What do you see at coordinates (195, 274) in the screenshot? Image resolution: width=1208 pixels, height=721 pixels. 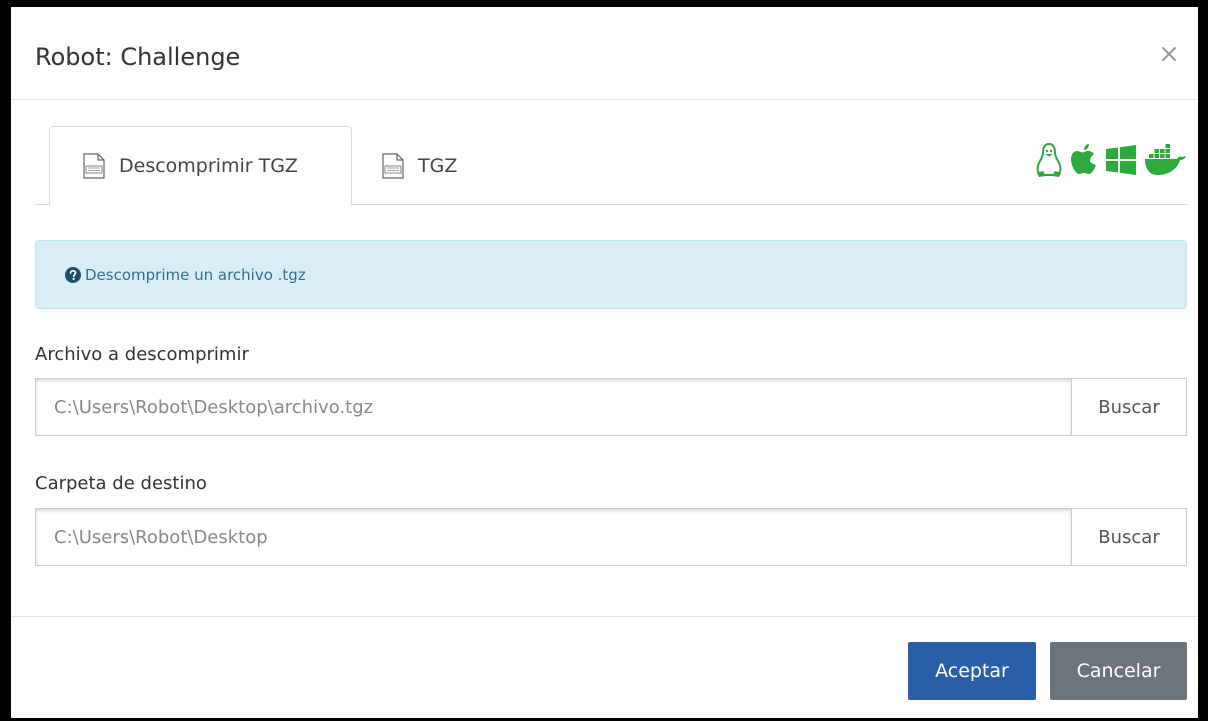 I see `info-text: Descomprime un archivo .tgz` at bounding box center [195, 274].